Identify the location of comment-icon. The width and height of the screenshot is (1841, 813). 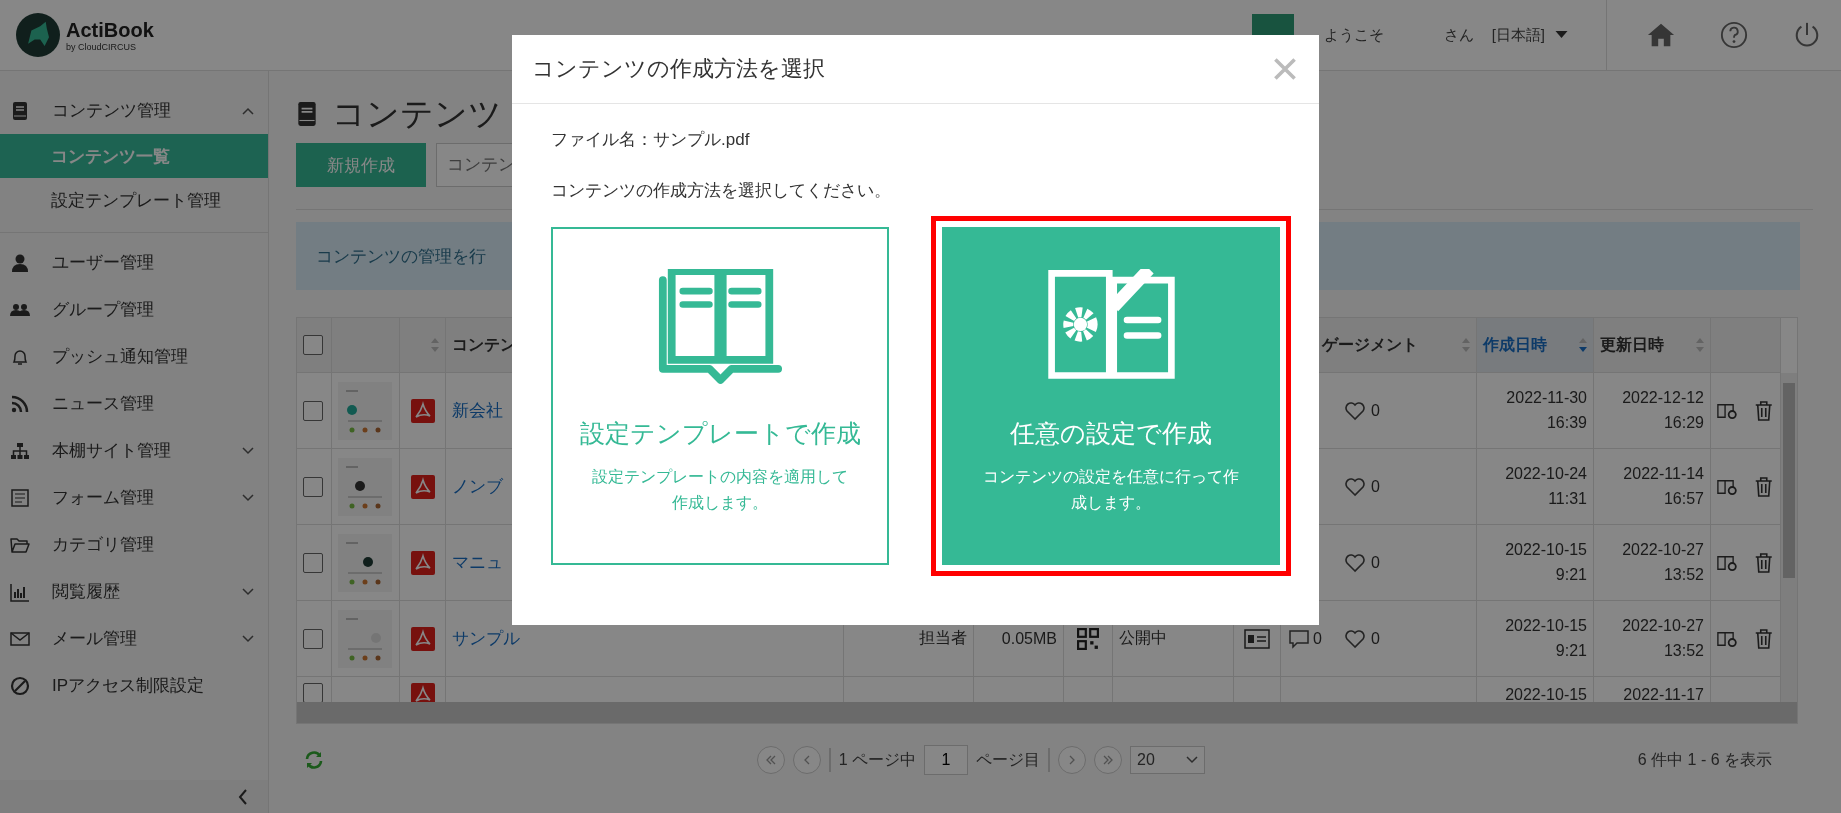
(1299, 638).